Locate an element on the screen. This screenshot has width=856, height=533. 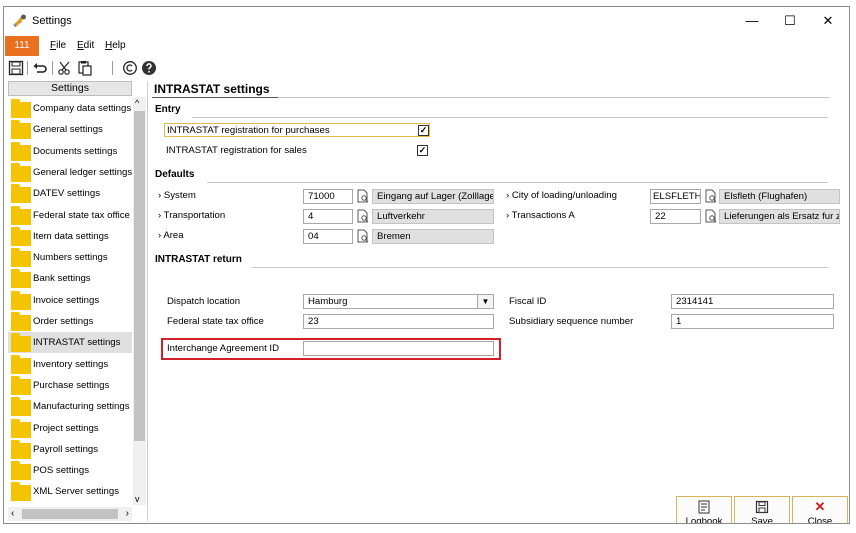
sidebar-item: Project settings is located at coordinates (70, 428).